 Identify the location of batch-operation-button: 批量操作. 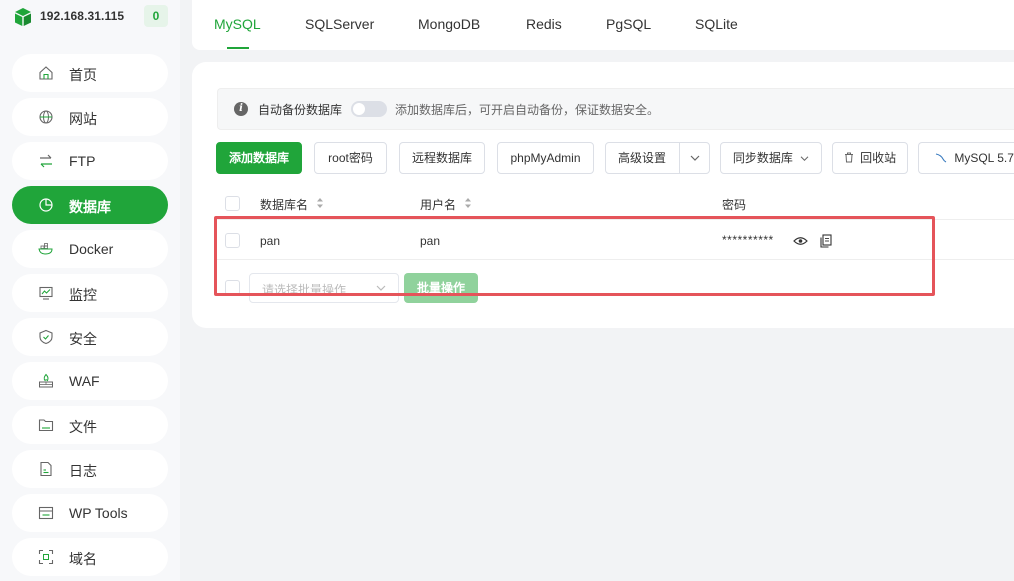
(441, 288).